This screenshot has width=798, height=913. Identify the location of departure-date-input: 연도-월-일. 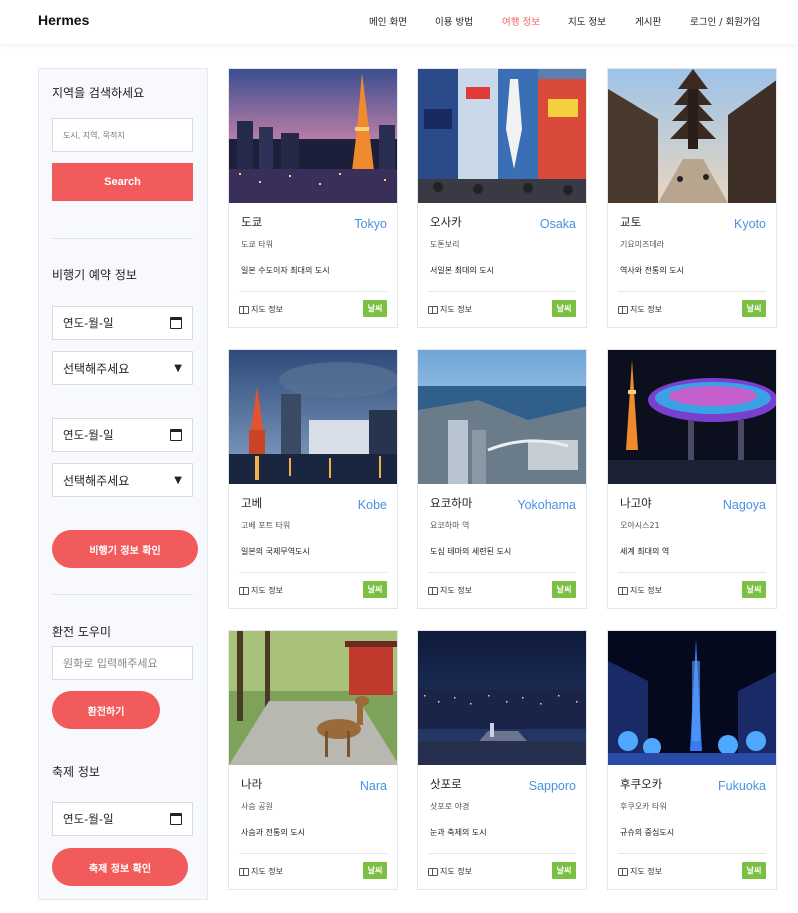
(122, 323).